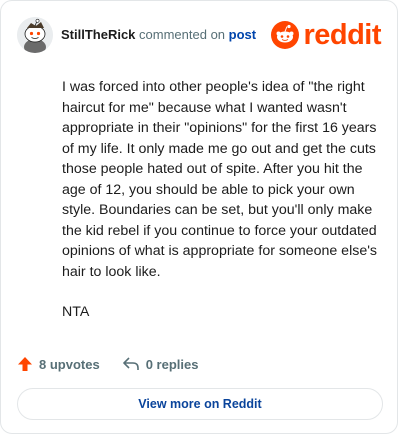 Image resolution: width=400 pixels, height=436 pixels. I want to click on comment-paragraph: NTA, so click(76, 312).